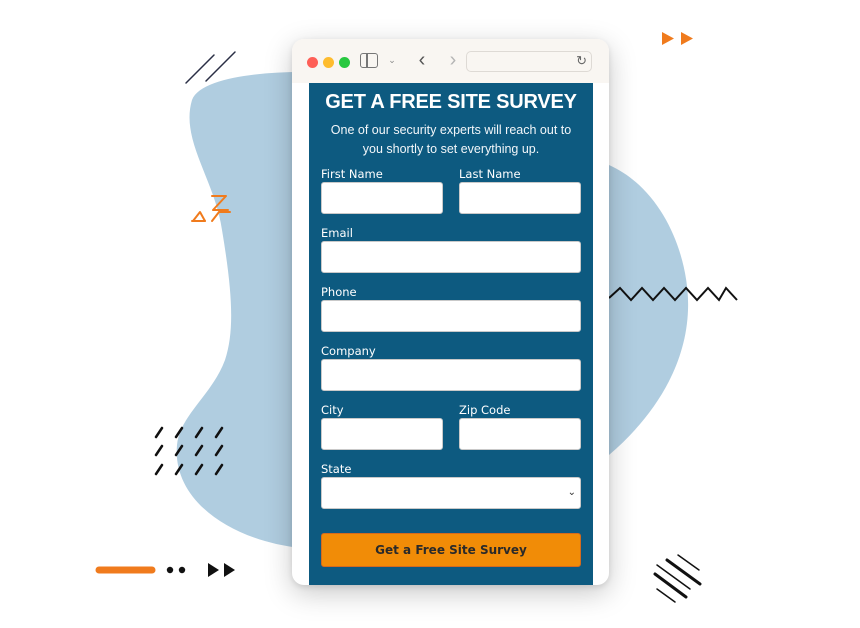 This screenshot has width=860, height=628. What do you see at coordinates (453, 60) in the screenshot?
I see `forward-icon: ›` at bounding box center [453, 60].